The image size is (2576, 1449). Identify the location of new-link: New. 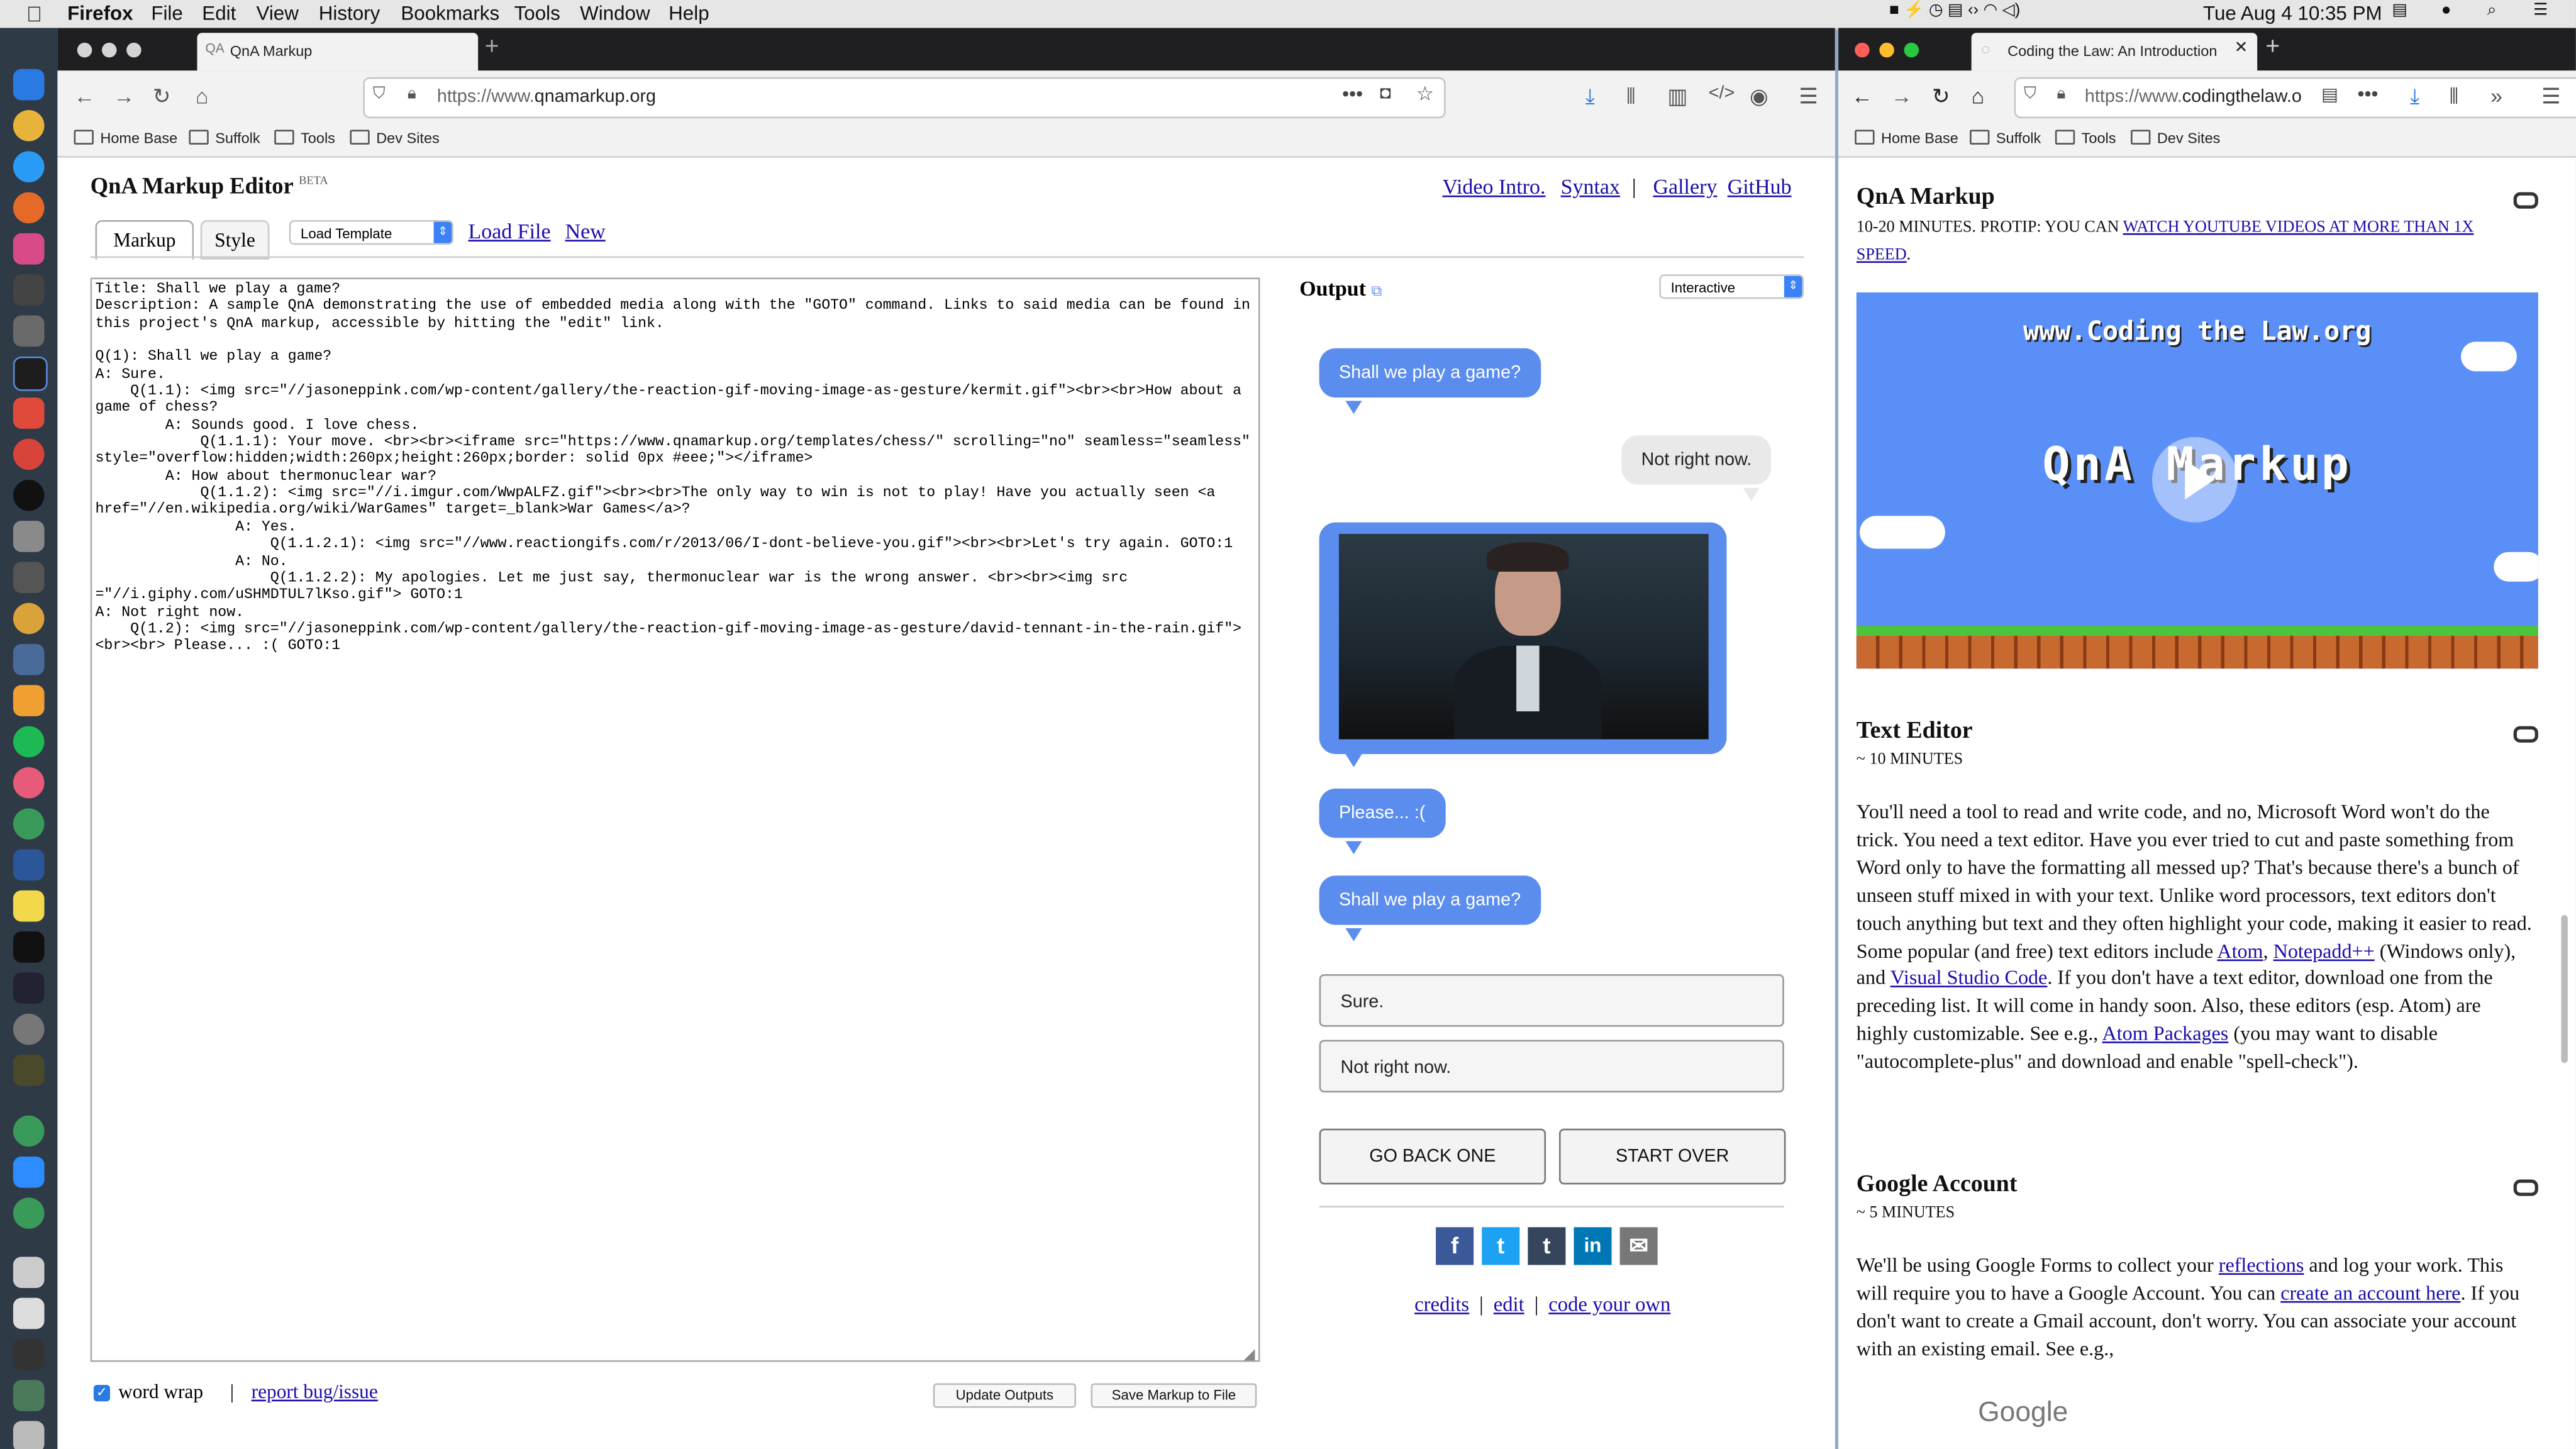
(585, 231).